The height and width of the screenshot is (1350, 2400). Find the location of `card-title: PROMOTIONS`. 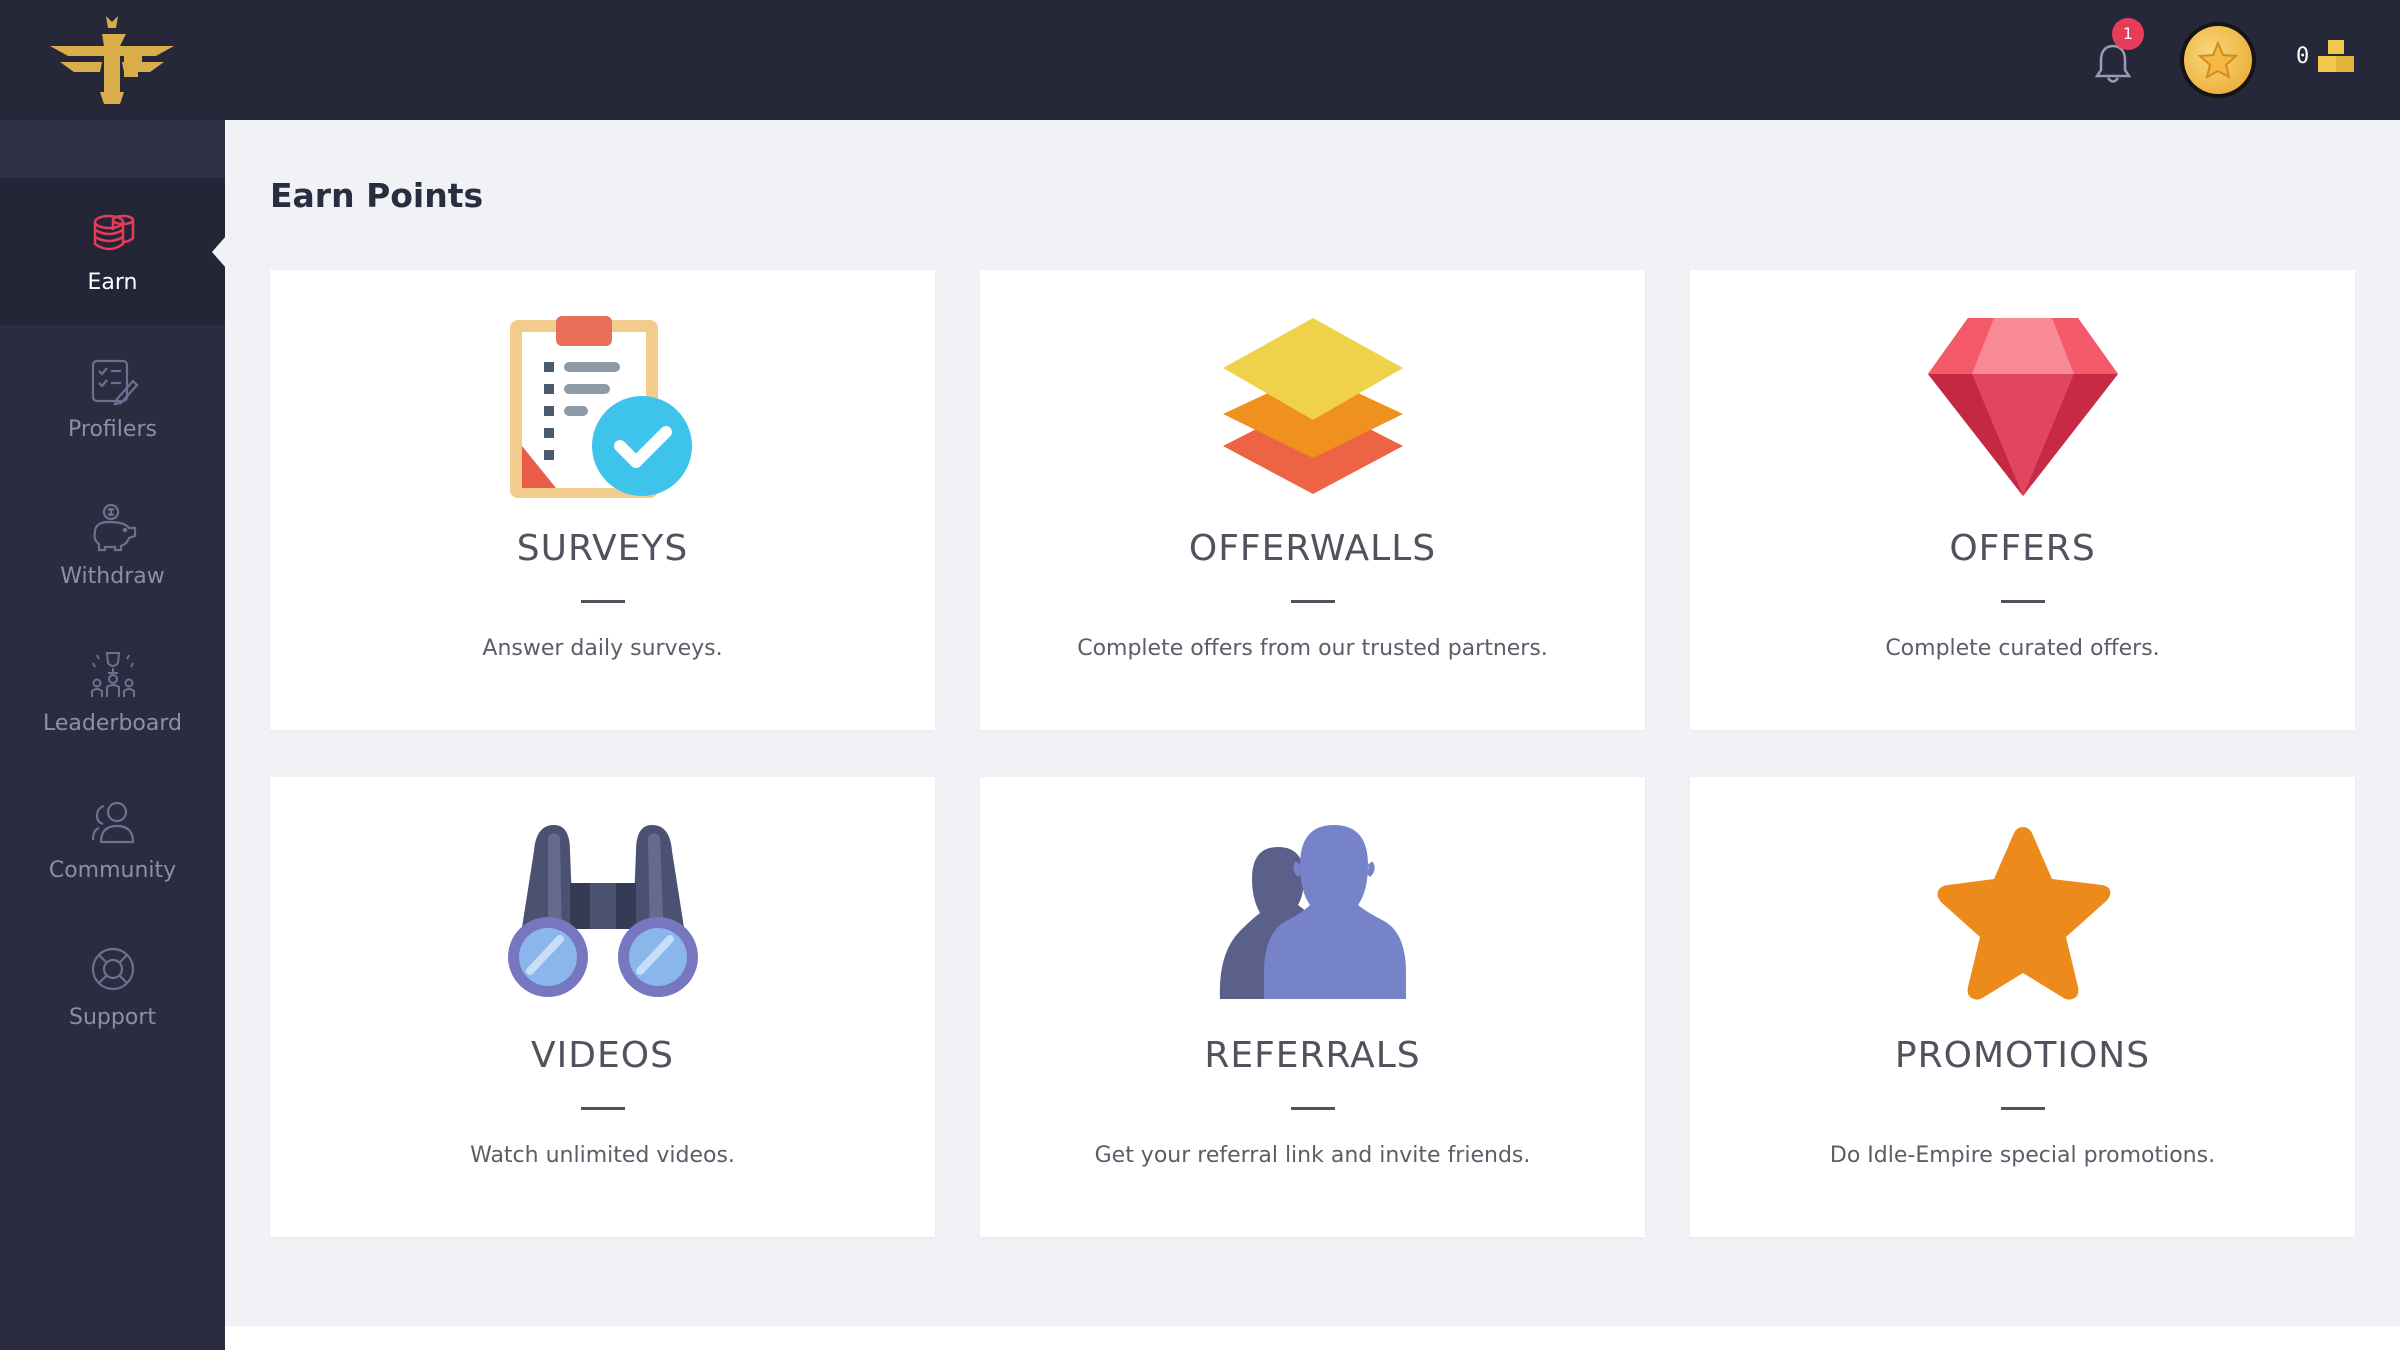

card-title: PROMOTIONS is located at coordinates (2022, 1055).